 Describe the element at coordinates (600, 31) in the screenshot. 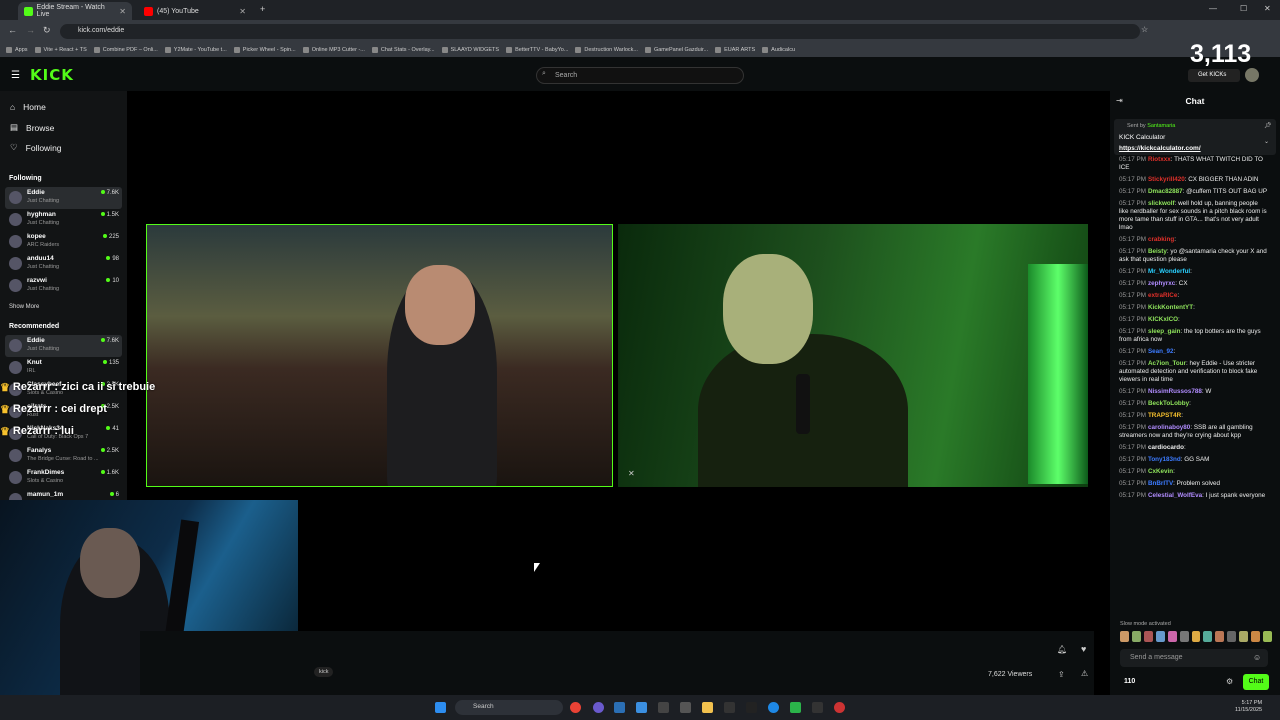

I see `url-bar: kick.com/eddie` at that location.